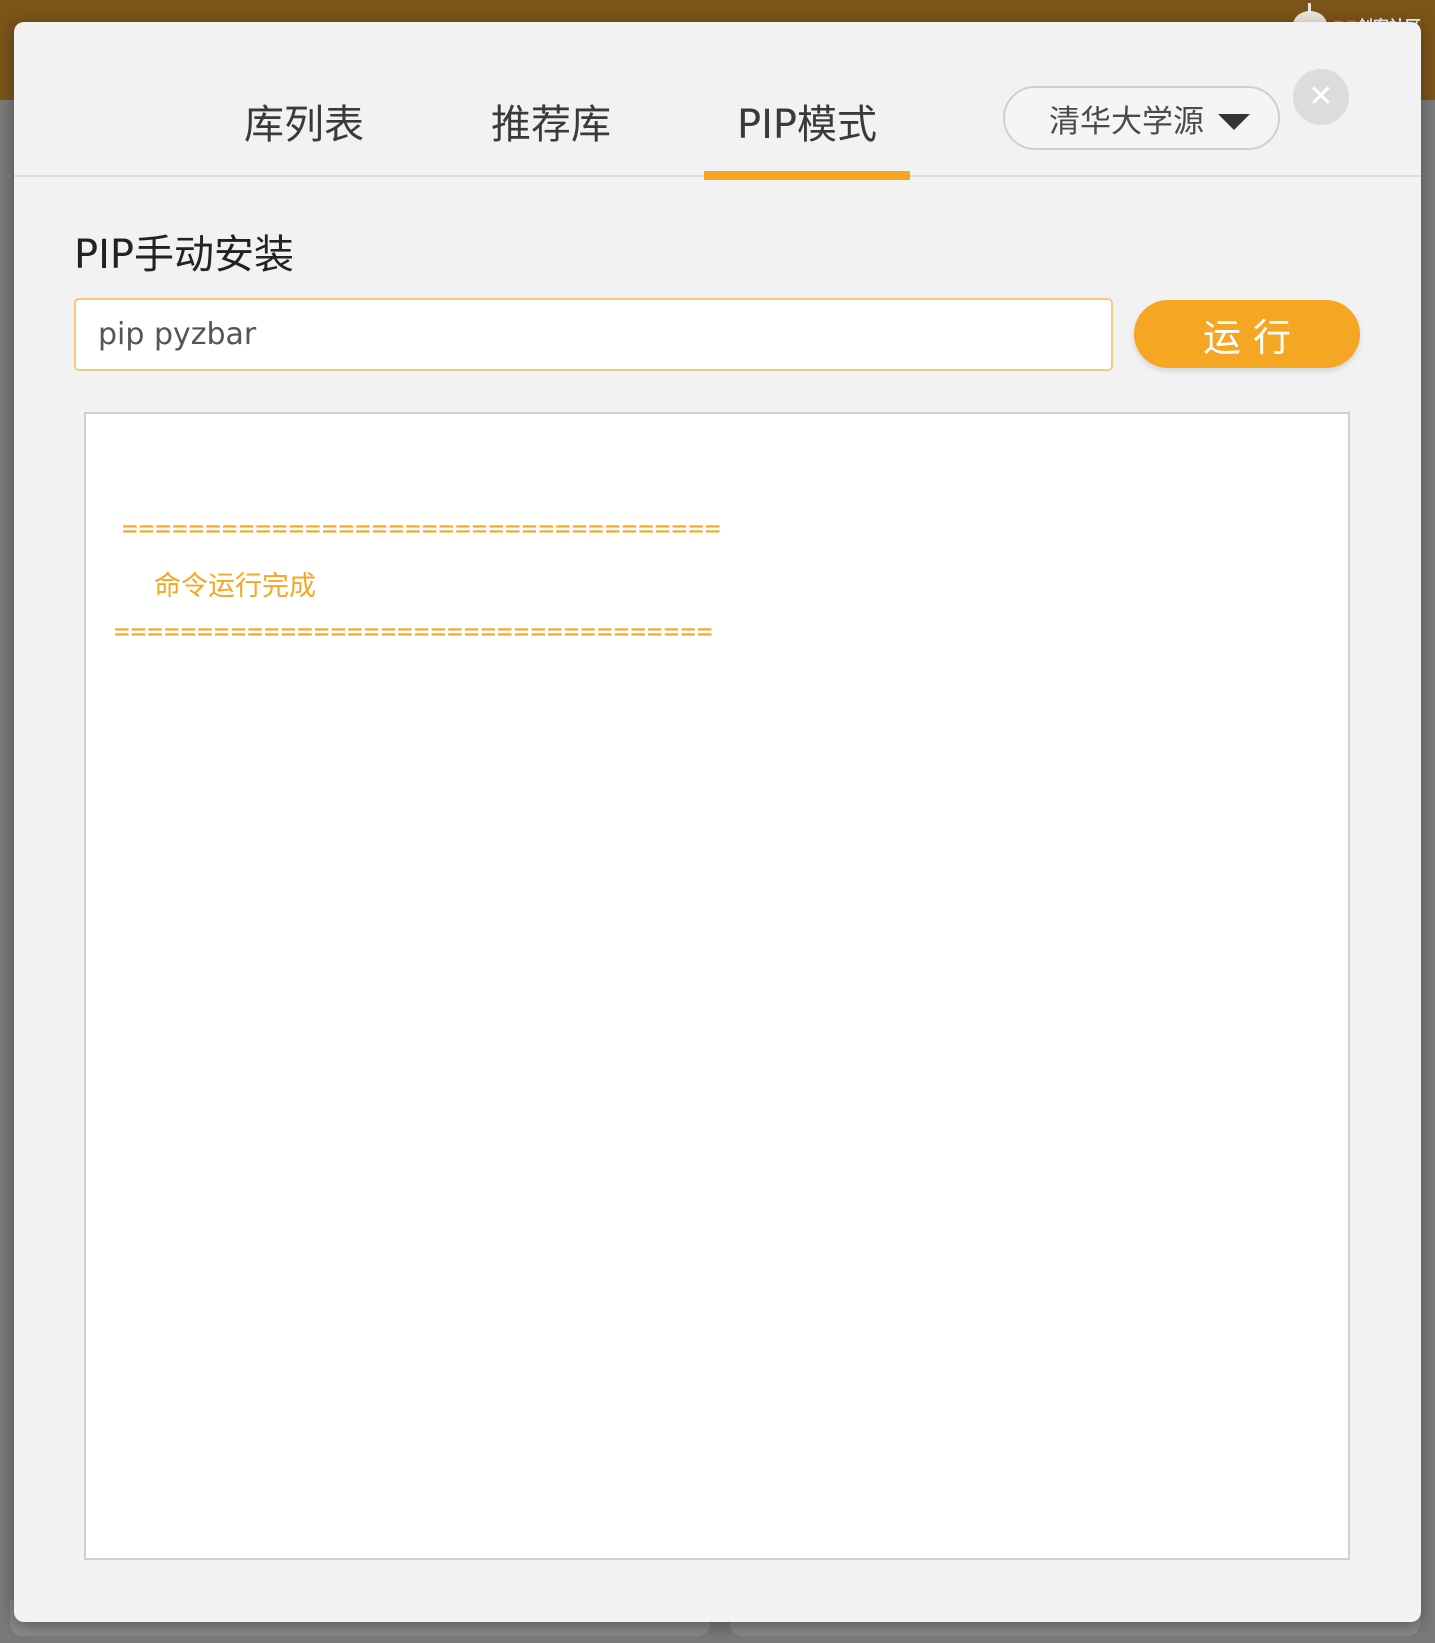 The height and width of the screenshot is (1643, 1435). I want to click on output-message: 命令运行完成, so click(235, 586).